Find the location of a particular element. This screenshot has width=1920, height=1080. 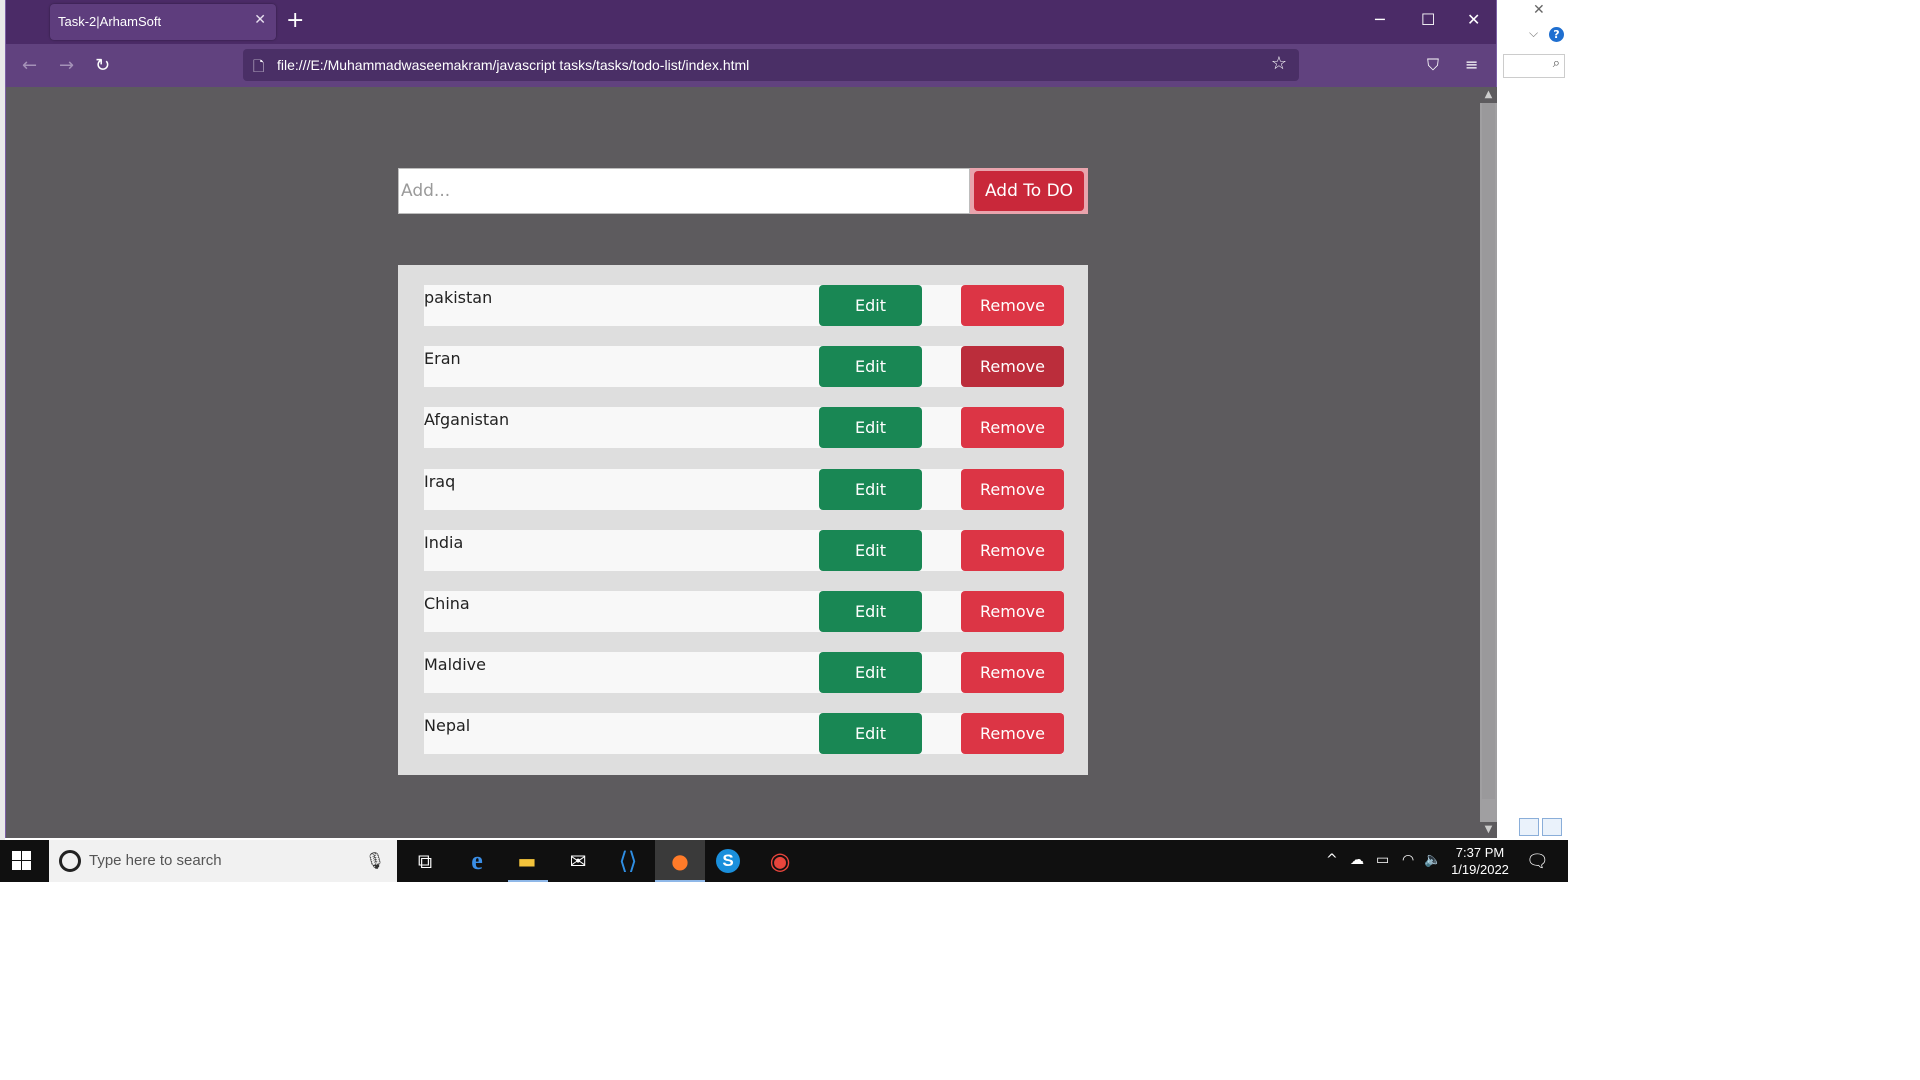

taskbar-search-placeholder: Type here to search is located at coordinates (155, 860).